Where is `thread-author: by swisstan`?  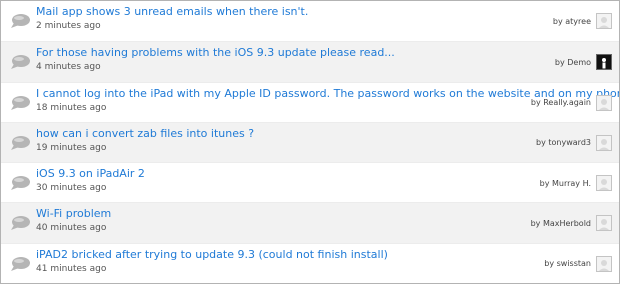 thread-author: by swisstan is located at coordinates (567, 263).